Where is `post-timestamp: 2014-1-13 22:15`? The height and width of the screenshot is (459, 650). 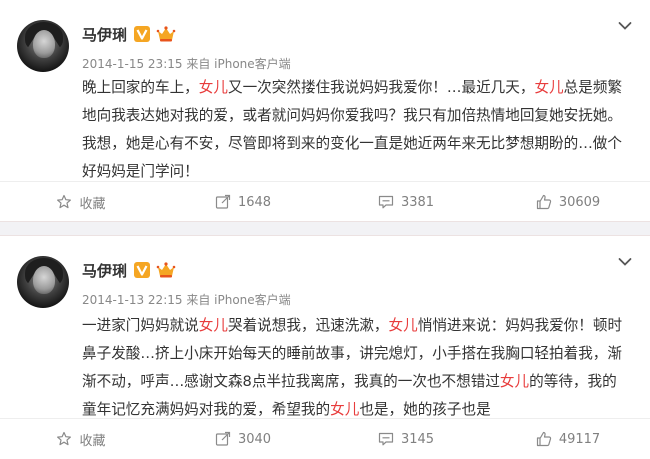 post-timestamp: 2014-1-13 22:15 is located at coordinates (132, 300).